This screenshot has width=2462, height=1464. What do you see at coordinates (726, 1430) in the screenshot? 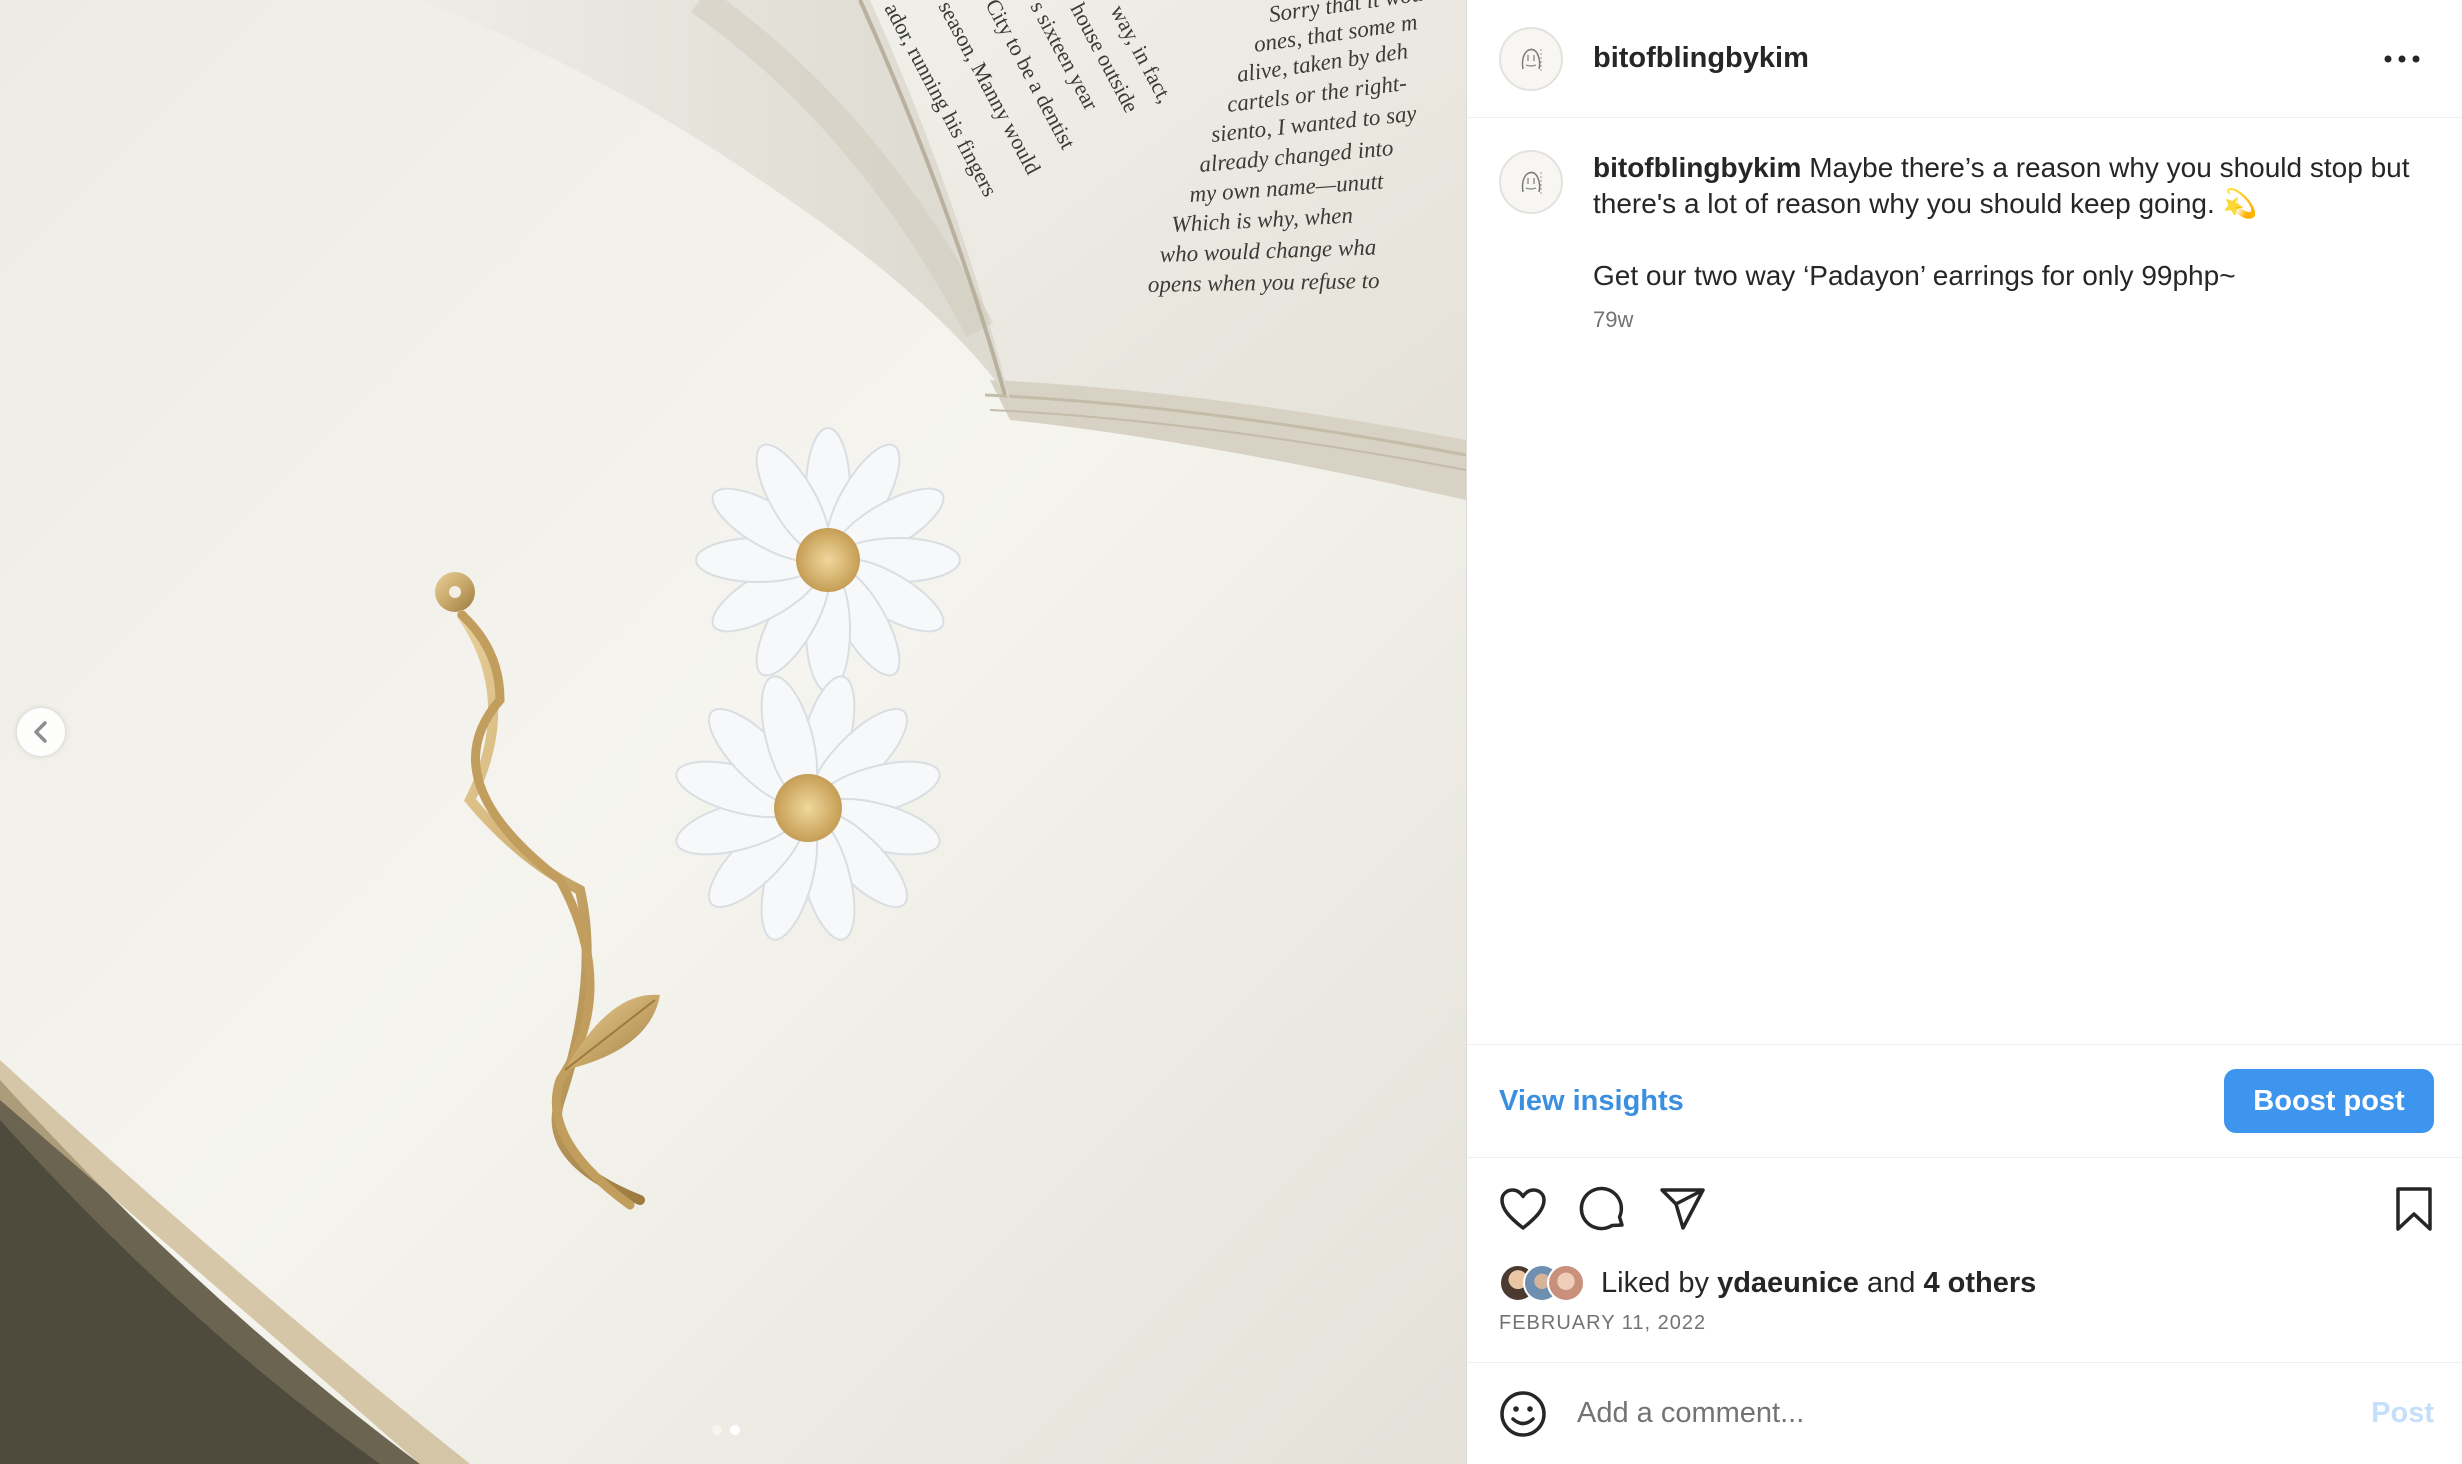
I see `carousel-indicator` at bounding box center [726, 1430].